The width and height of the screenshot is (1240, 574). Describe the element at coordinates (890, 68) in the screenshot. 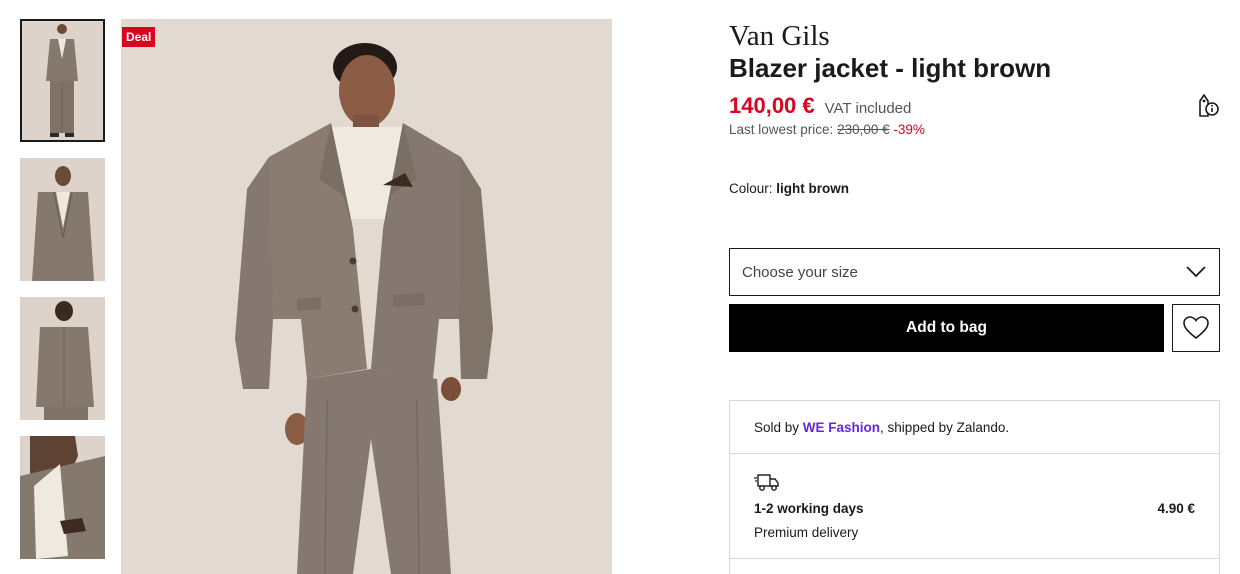

I see `product-title: Blazer jacket - light brown` at that location.